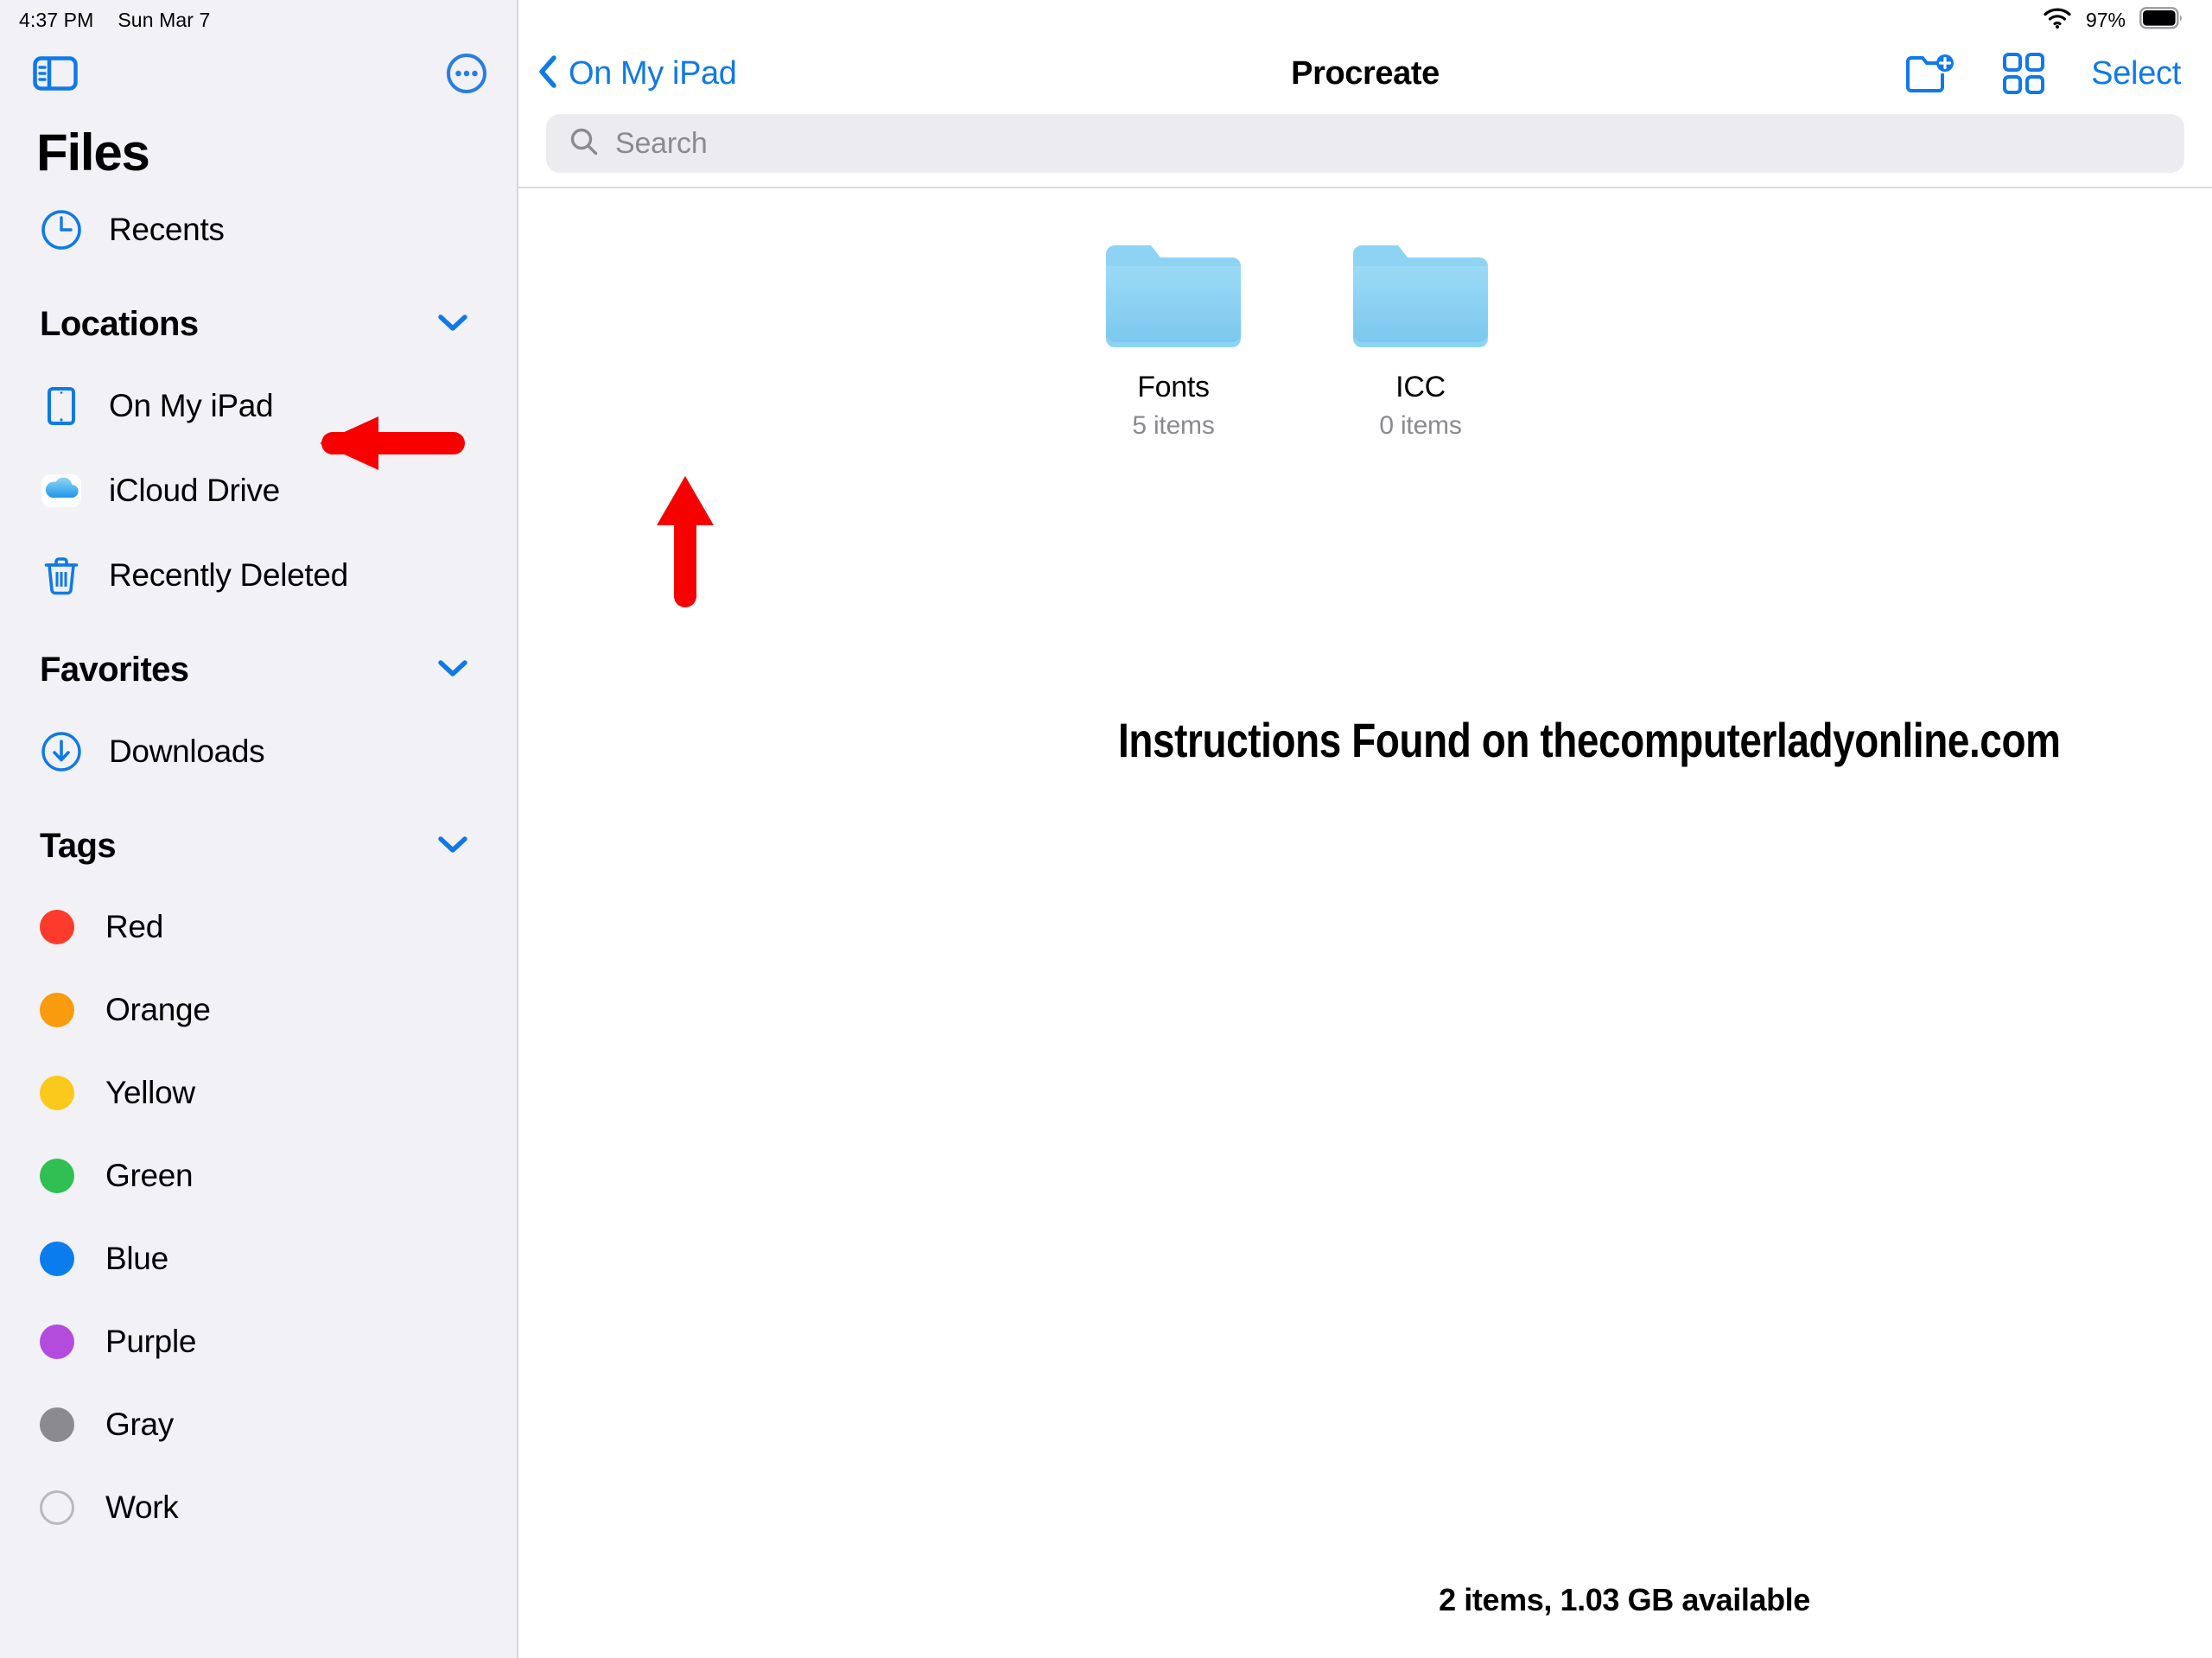 Image resolution: width=2212 pixels, height=1658 pixels. I want to click on search-bar-container: Search, so click(1365, 147).